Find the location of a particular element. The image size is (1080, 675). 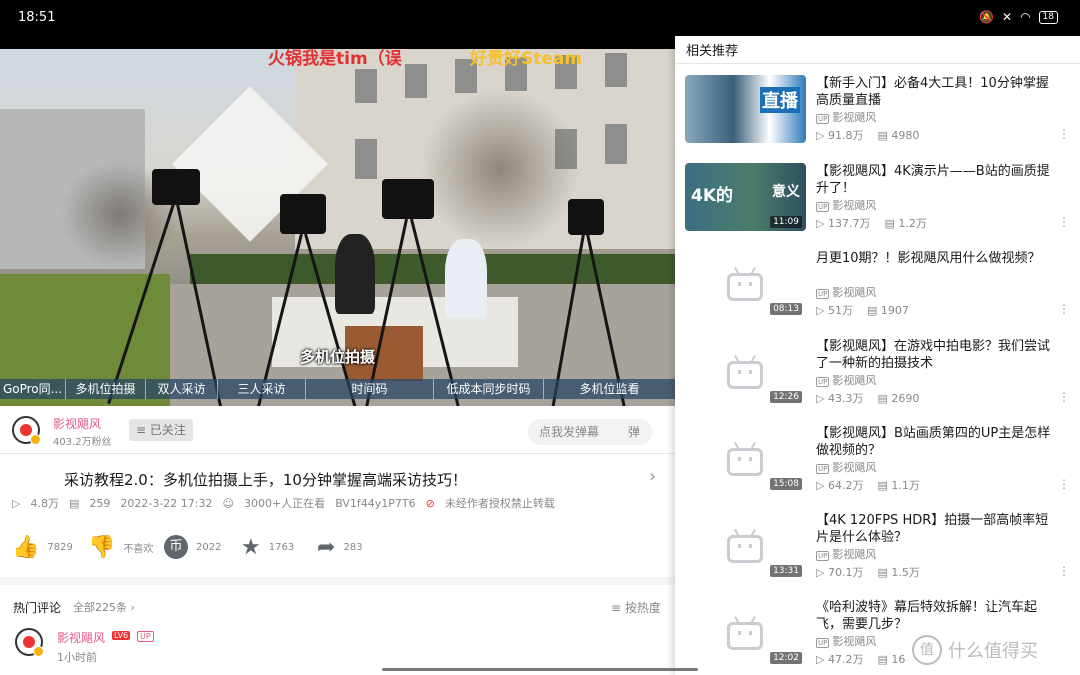

no-repost-icon: ⊘ is located at coordinates (430, 503).